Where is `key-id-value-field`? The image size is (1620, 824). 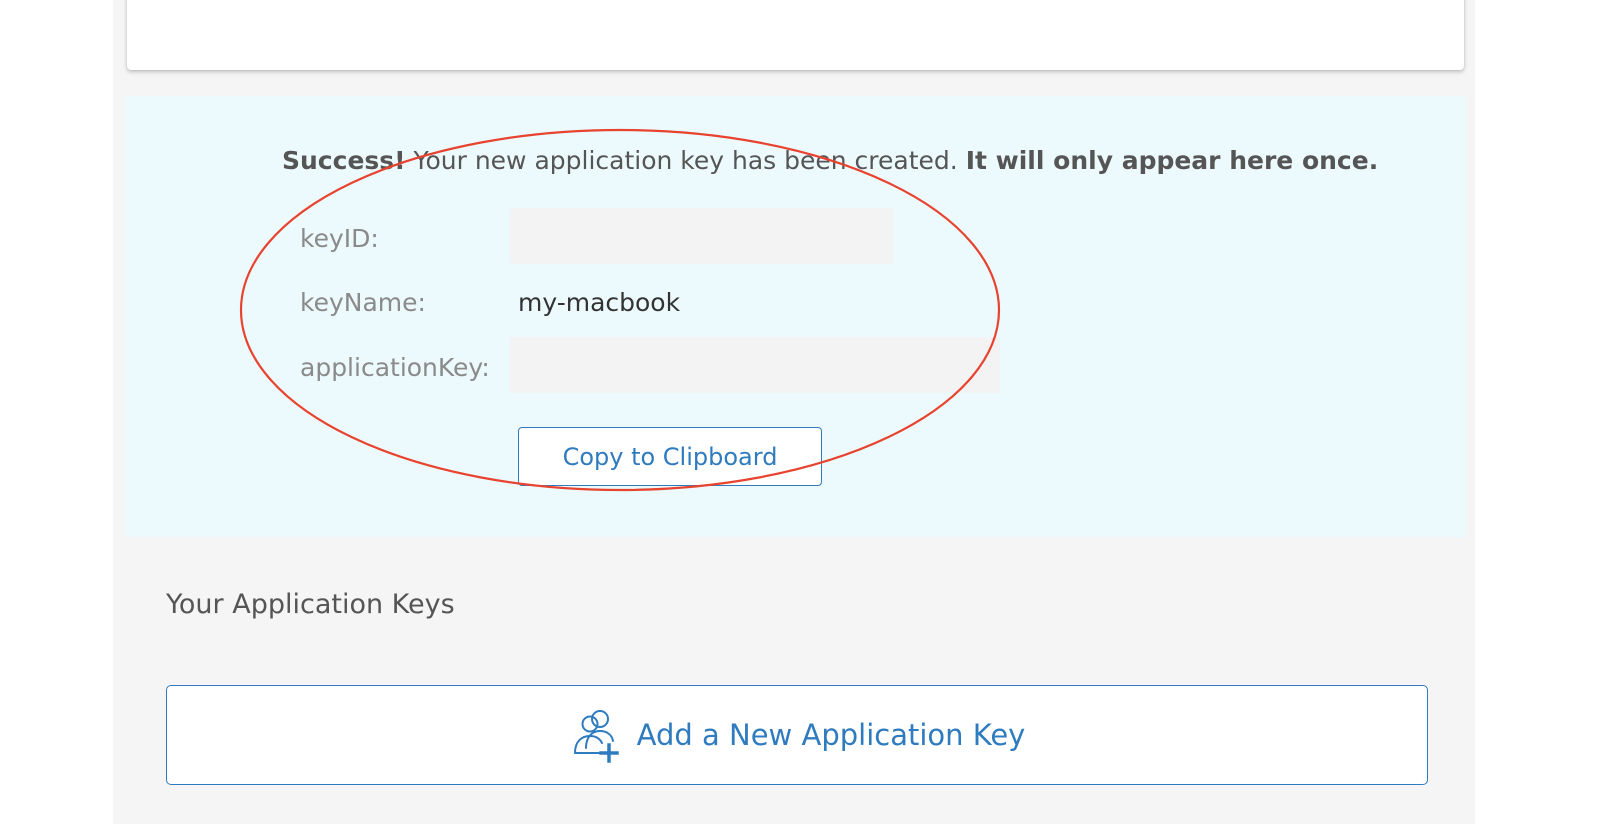
key-id-value-field is located at coordinates (701, 236).